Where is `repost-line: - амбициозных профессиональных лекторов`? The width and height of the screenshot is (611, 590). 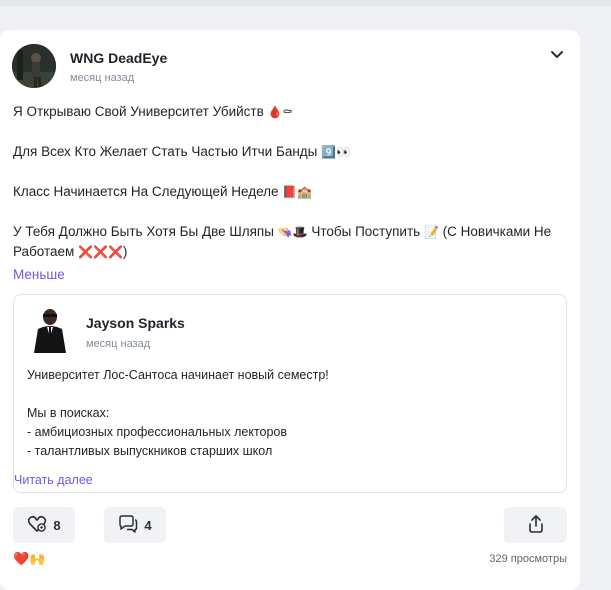
repost-line: - амбициозных профессиональных лекторов is located at coordinates (157, 432).